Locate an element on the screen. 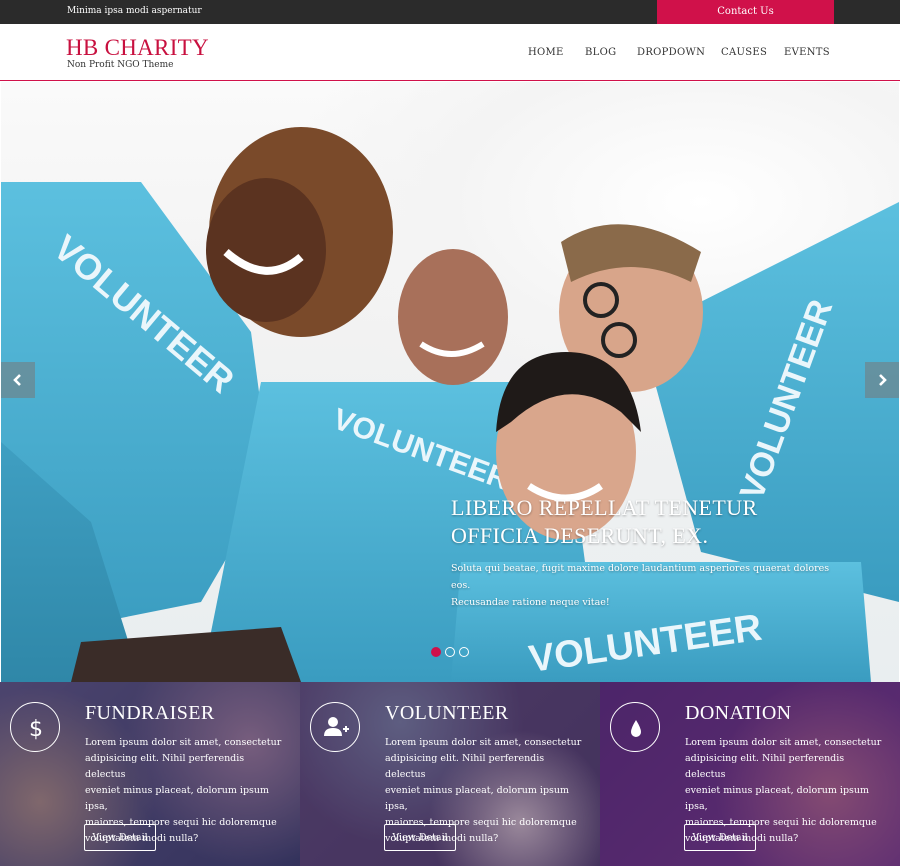  drop-icon is located at coordinates (635, 727).